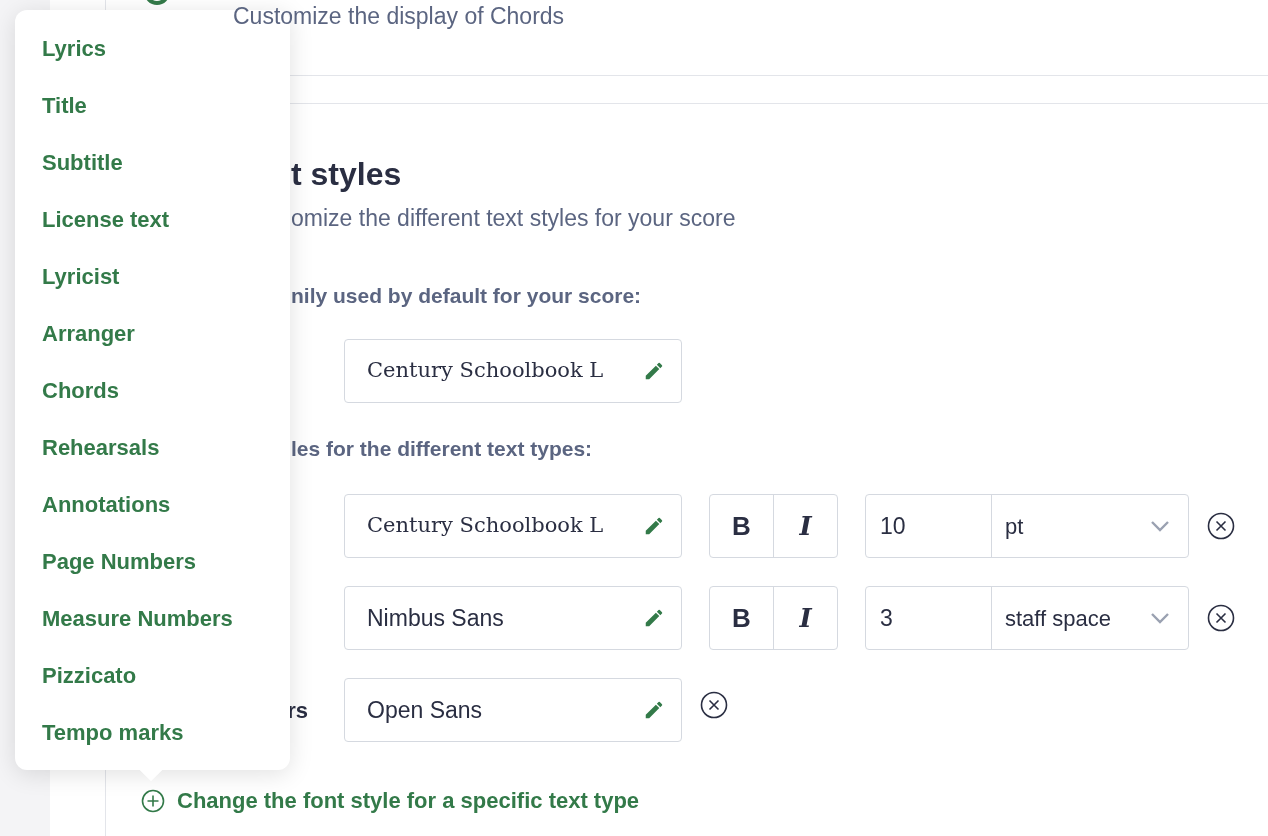 This screenshot has width=1268, height=836. What do you see at coordinates (152, 504) in the screenshot?
I see `menu-item: Annotations` at bounding box center [152, 504].